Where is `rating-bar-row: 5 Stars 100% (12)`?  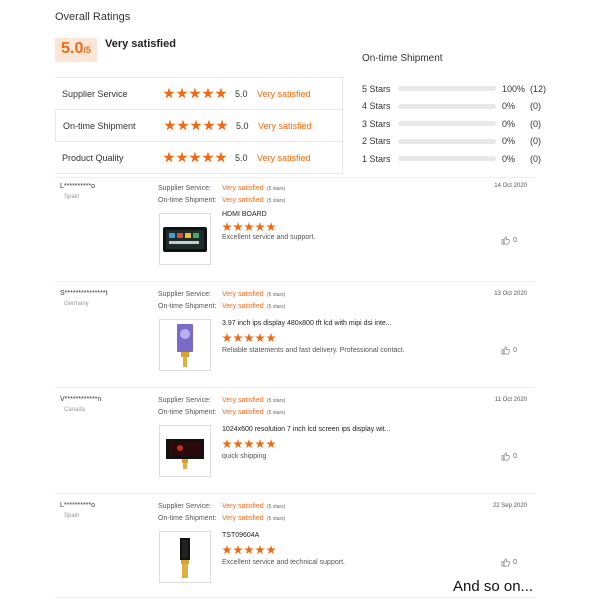
rating-bar-row: 5 Stars 100% (12) is located at coordinates (457, 89).